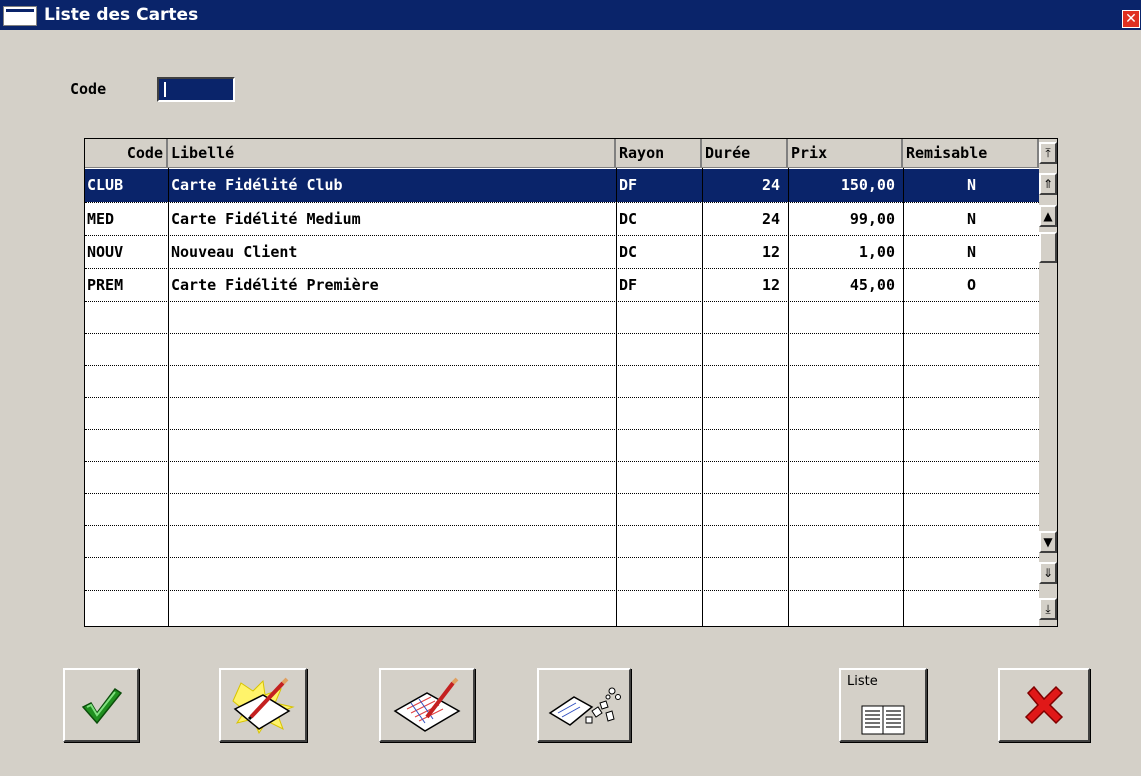  I want to click on window-title: Liste des Cartes, so click(121, 15).